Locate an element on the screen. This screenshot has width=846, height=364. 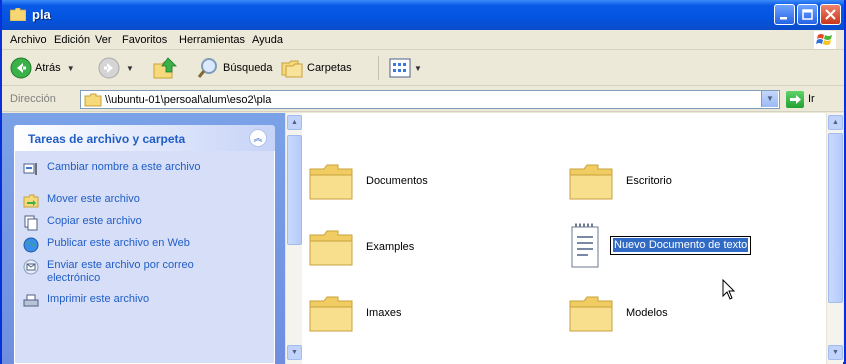
close-button is located at coordinates (830, 14).